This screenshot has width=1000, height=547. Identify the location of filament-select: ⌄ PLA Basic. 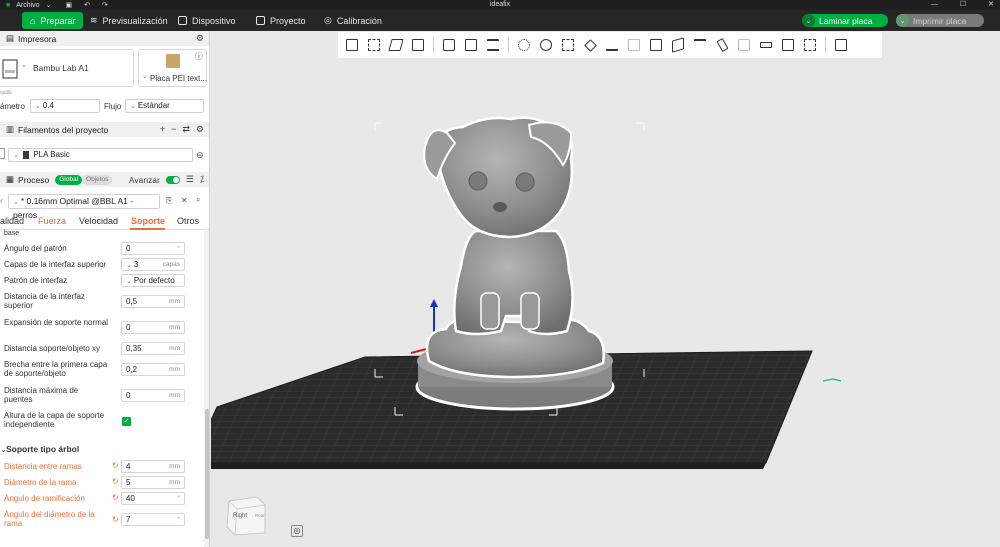
(100, 155).